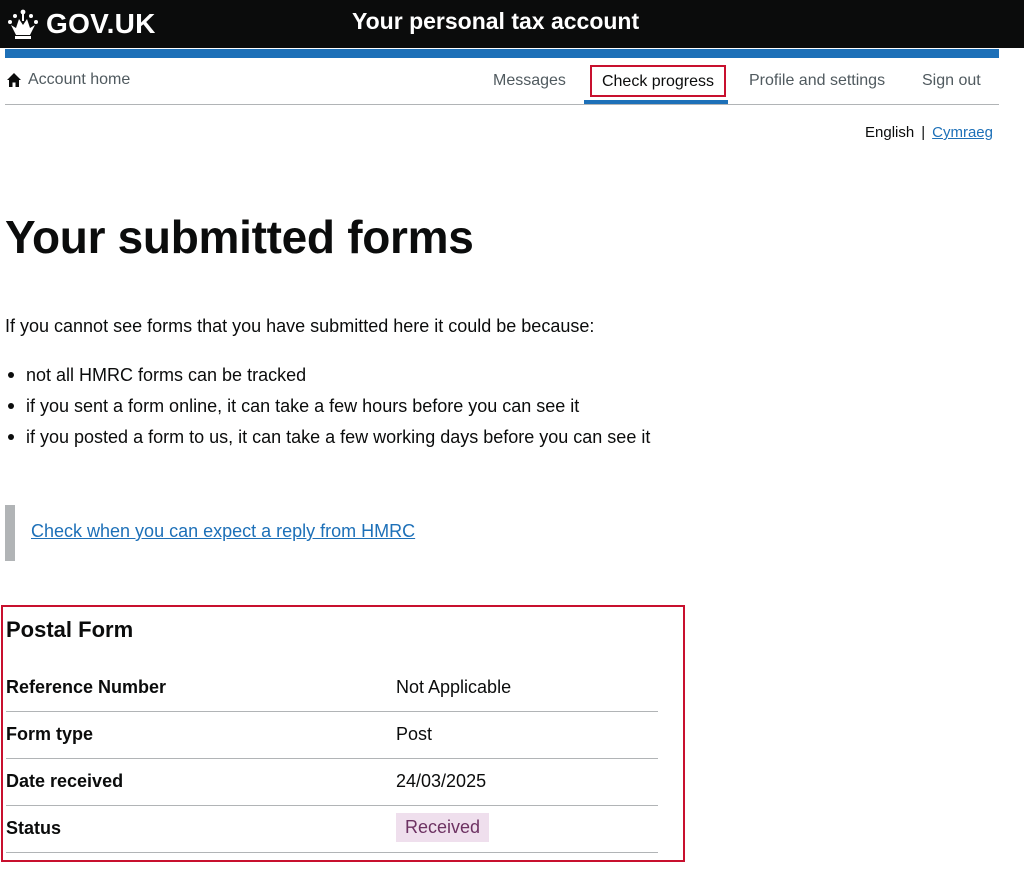 This screenshot has width=1024, height=870. Describe the element at coordinates (338, 375) in the screenshot. I see `list-item: not all HMRC forms can be tracked` at that location.